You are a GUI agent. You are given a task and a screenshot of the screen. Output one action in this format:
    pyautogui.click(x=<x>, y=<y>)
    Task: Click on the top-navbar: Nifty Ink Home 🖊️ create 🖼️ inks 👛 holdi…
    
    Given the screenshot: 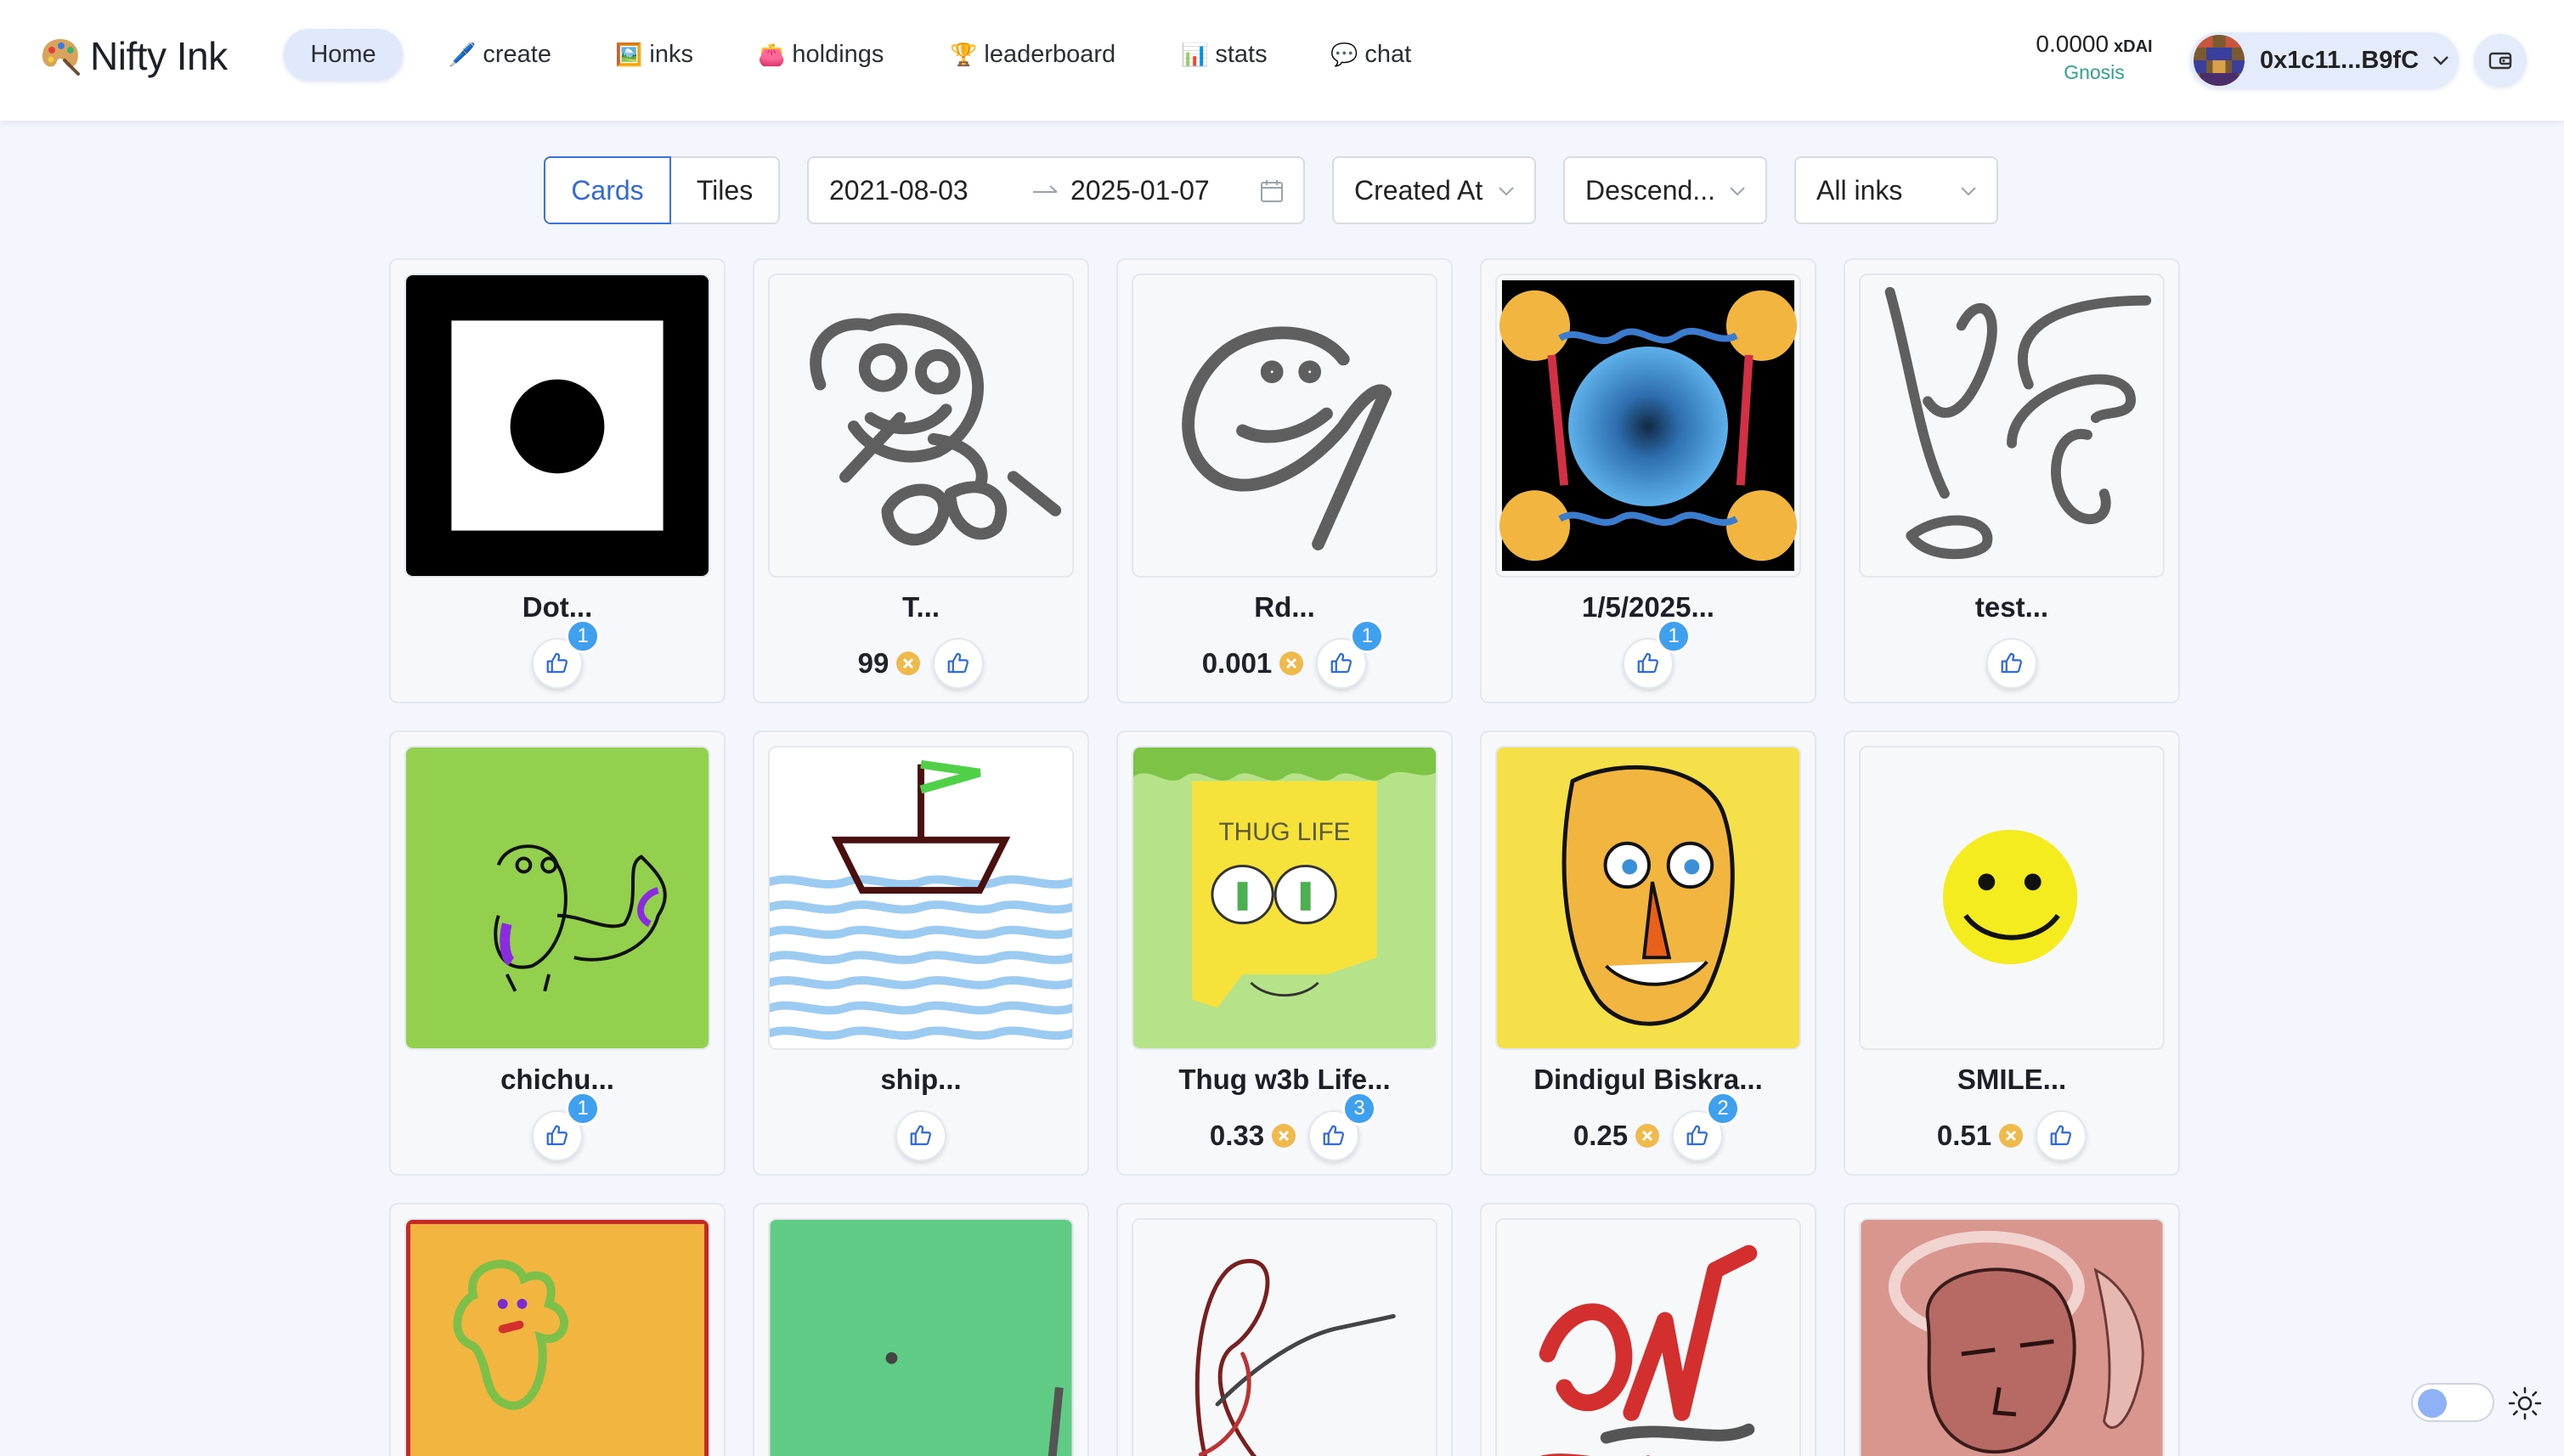 What is the action you would take?
    pyautogui.click(x=1282, y=61)
    